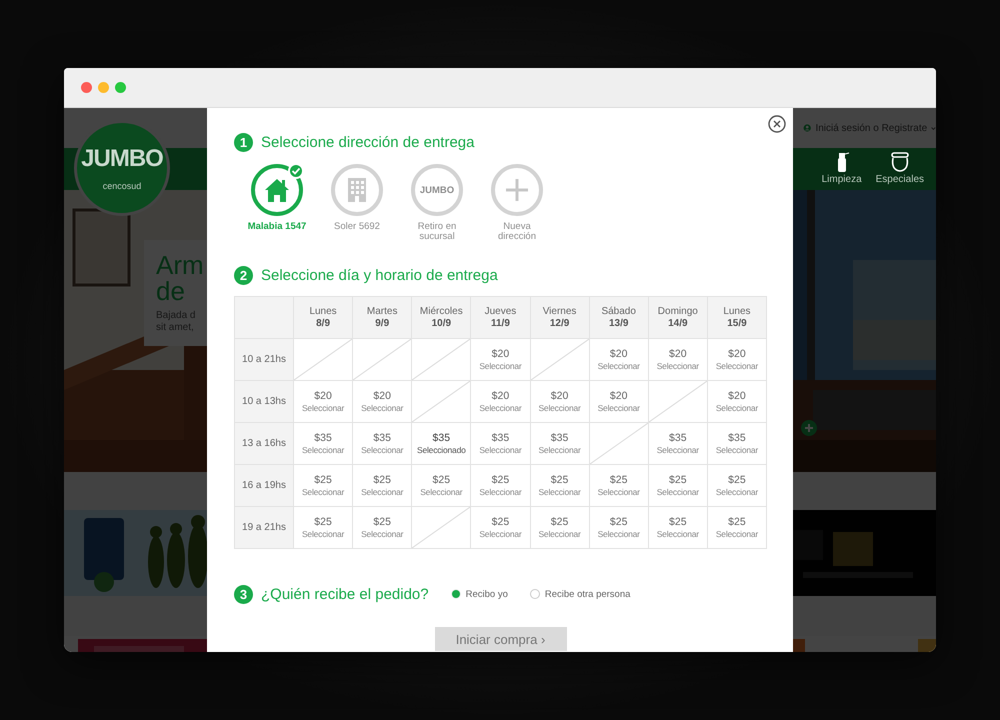  What do you see at coordinates (323, 317) in the screenshot?
I see `day-header: Lunes 8/9` at bounding box center [323, 317].